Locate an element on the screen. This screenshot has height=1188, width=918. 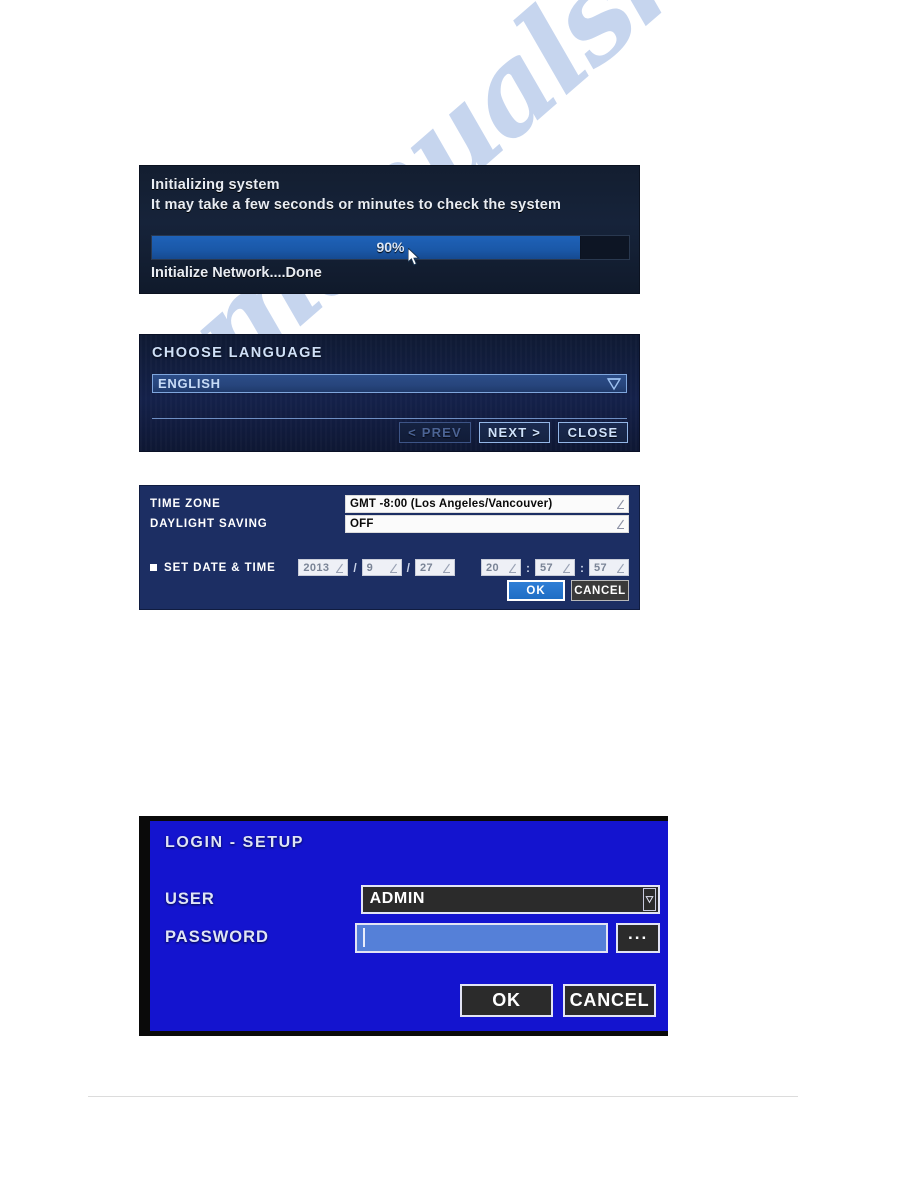
progress-bar: 90% is located at coordinates (390, 250).